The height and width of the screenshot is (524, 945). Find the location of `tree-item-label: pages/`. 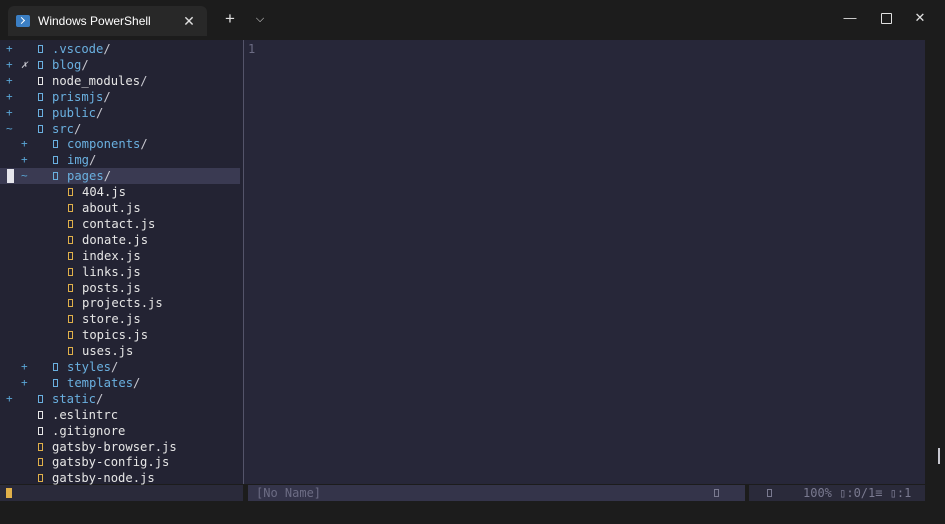

tree-item-label: pages/ is located at coordinates (89, 176).